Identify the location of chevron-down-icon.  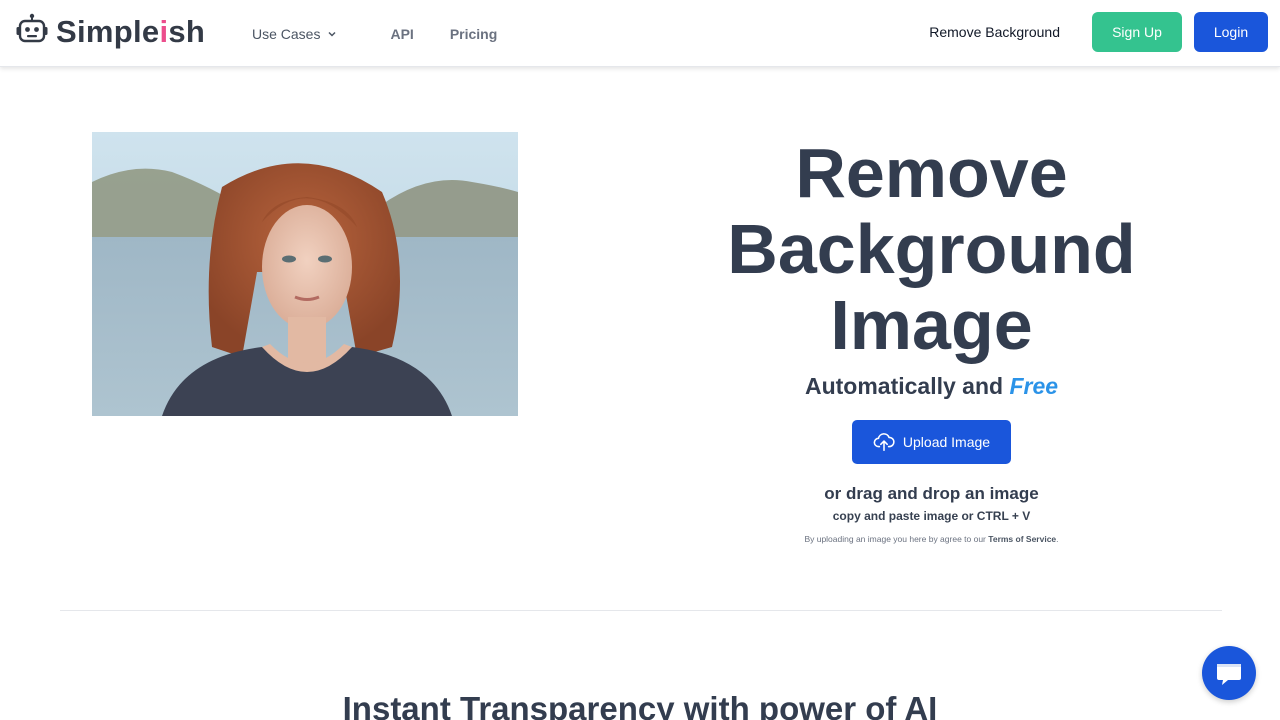
(332, 34).